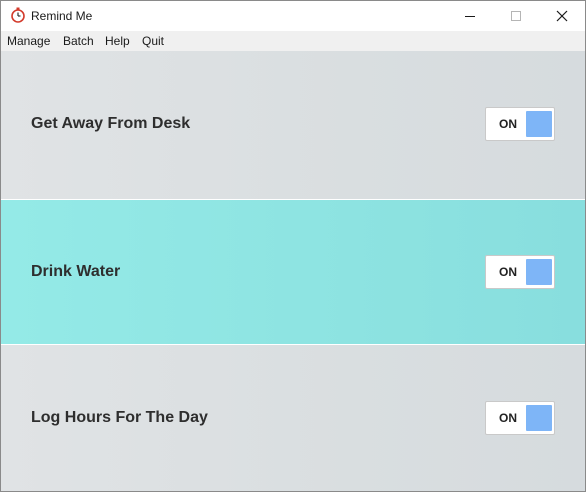  Describe the element at coordinates (78, 41) in the screenshot. I see `menu-batch: Batch` at that location.